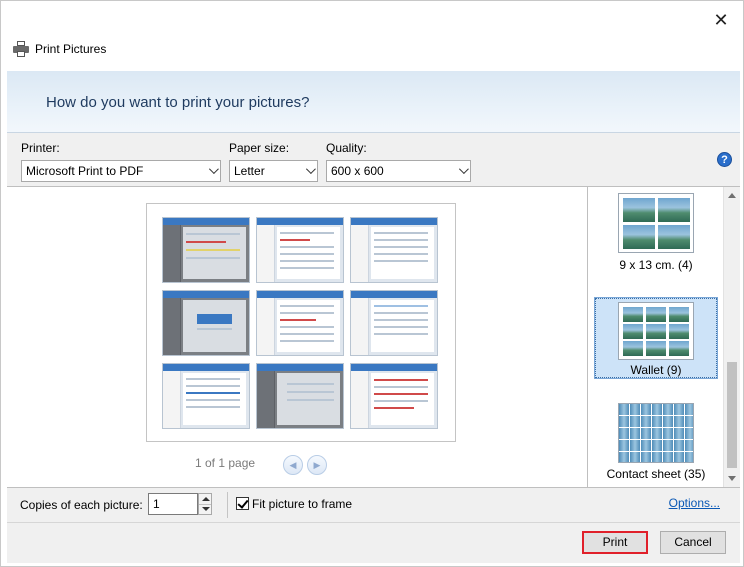 The image size is (744, 567). I want to click on paper-size-value: Letter, so click(249, 171).